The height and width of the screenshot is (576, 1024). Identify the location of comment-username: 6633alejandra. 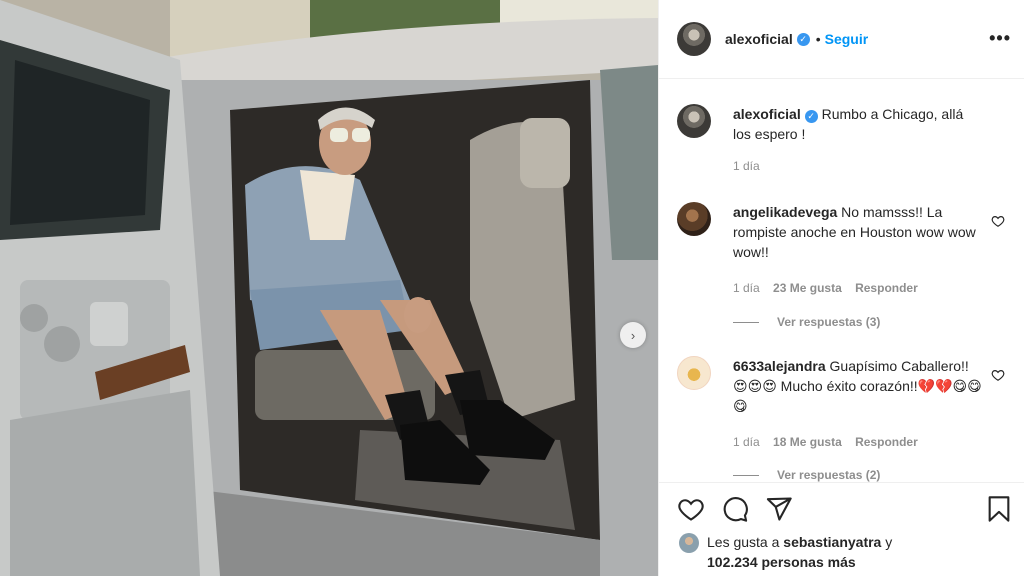
(779, 366).